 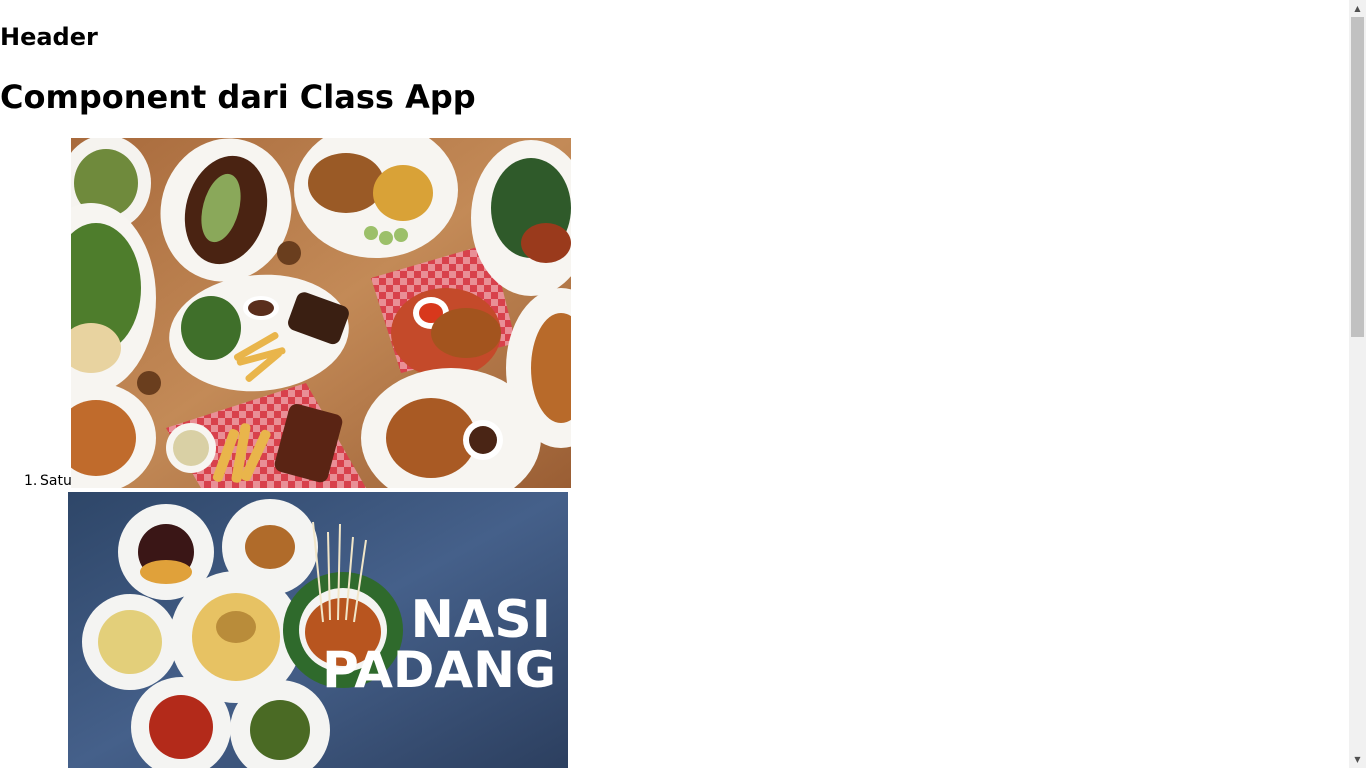 What do you see at coordinates (1357, 384) in the screenshot?
I see `vertical-scrollbar: ▲ ▼` at bounding box center [1357, 384].